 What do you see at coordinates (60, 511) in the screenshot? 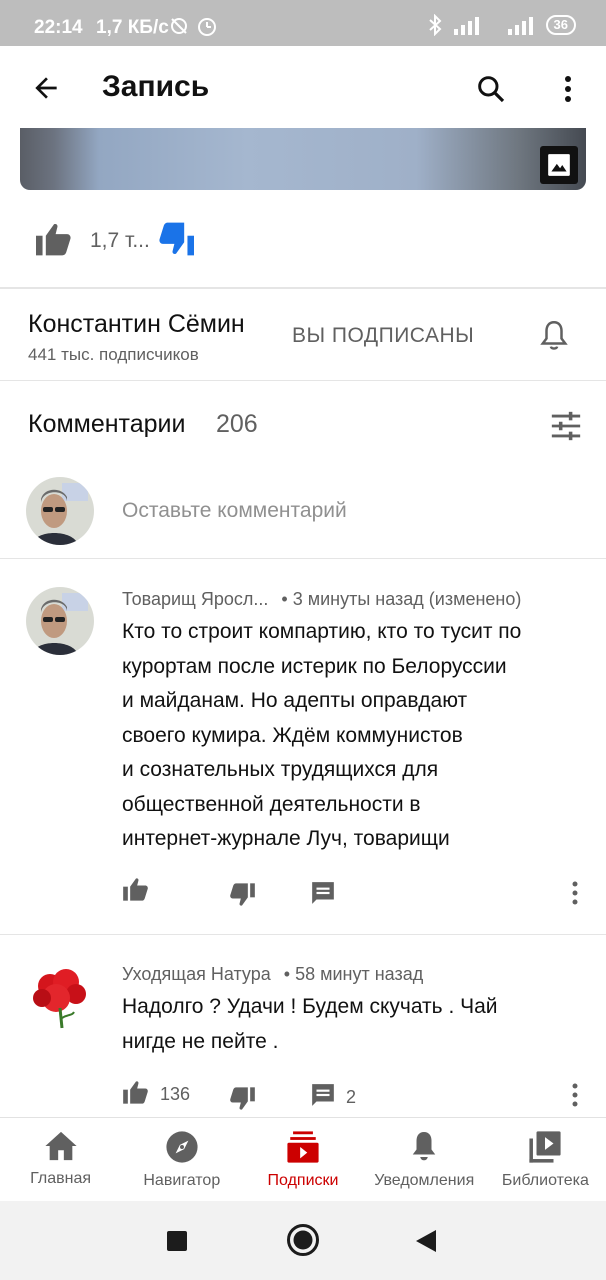
I see `my-avatar` at bounding box center [60, 511].